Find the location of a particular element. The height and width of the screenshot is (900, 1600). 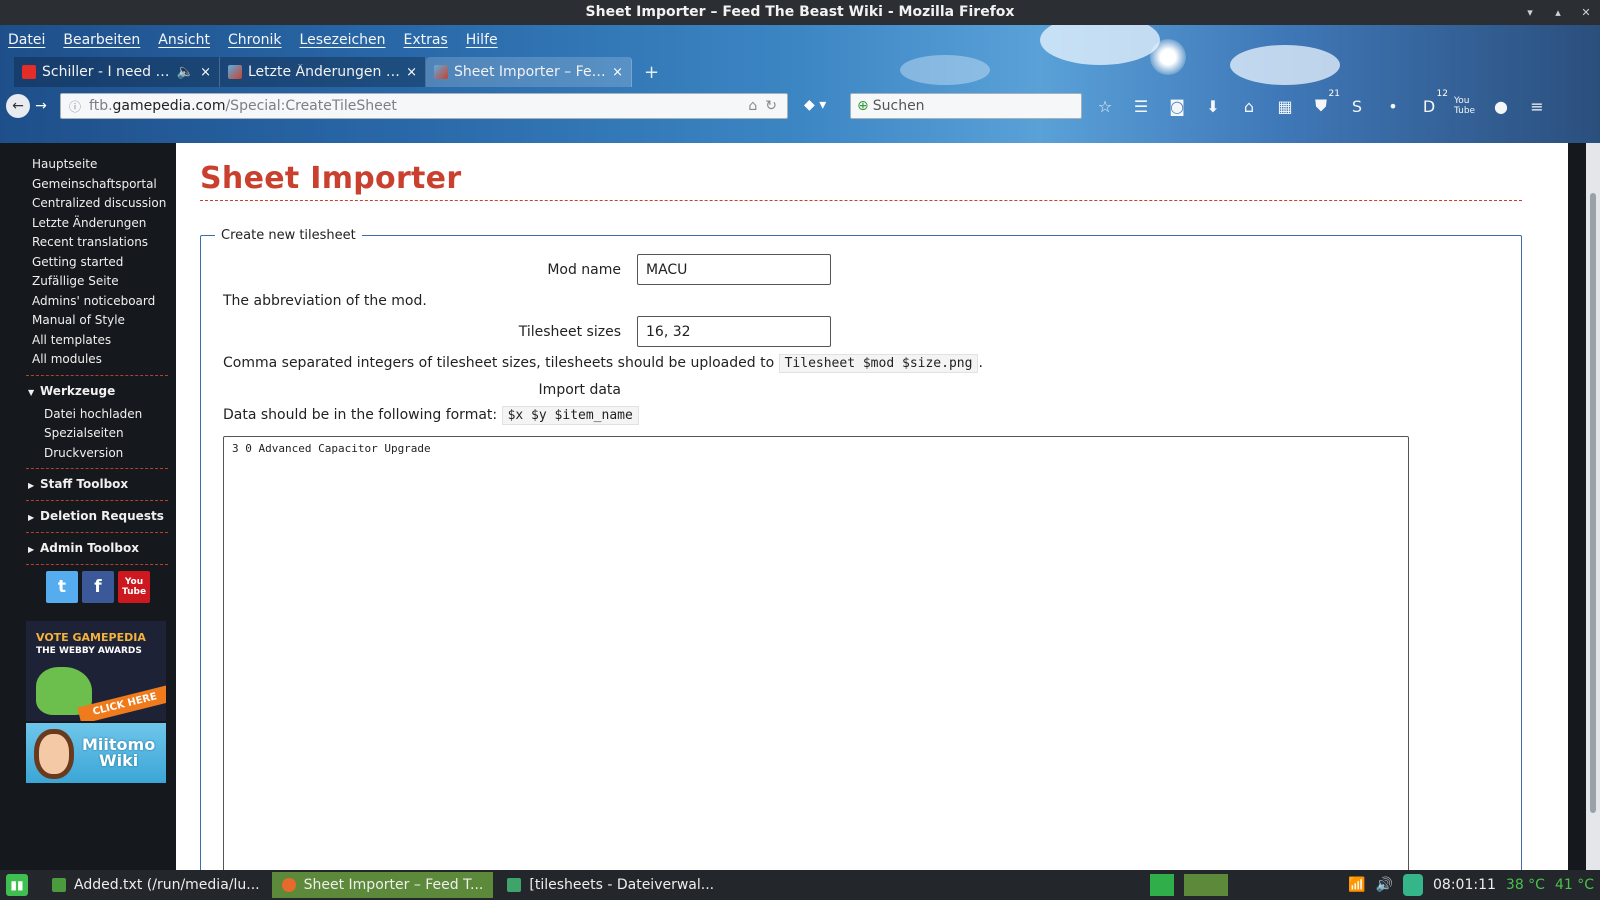

hamburger-menu-icon: ≡ is located at coordinates (1537, 106).